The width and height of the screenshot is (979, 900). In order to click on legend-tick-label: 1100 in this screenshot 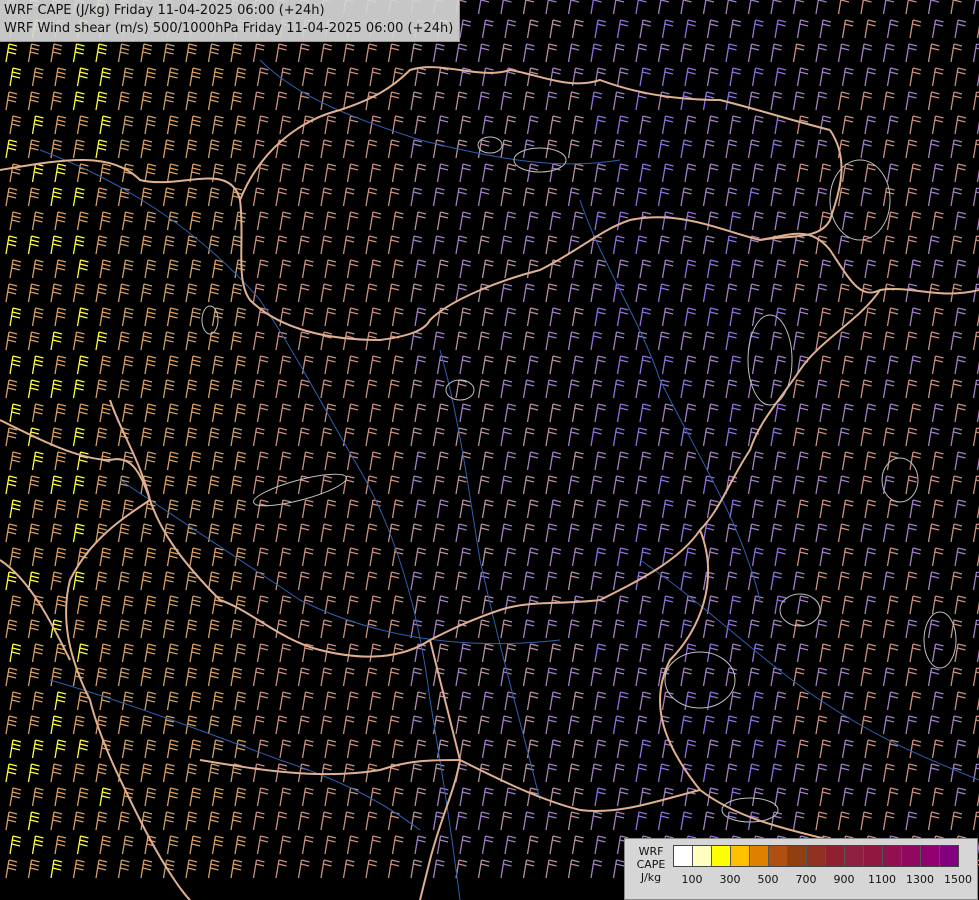, I will do `click(882, 879)`.